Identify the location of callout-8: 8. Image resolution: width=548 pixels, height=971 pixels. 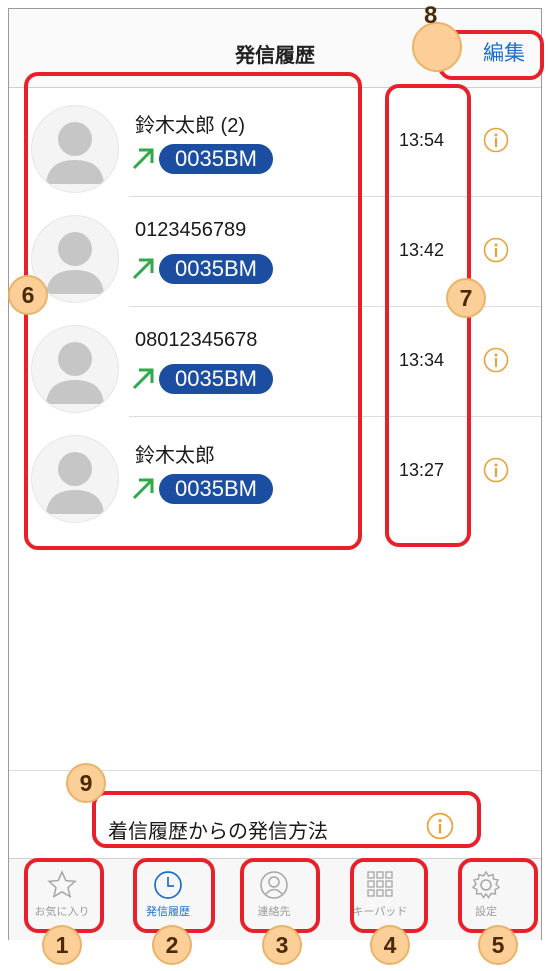
(431, 15).